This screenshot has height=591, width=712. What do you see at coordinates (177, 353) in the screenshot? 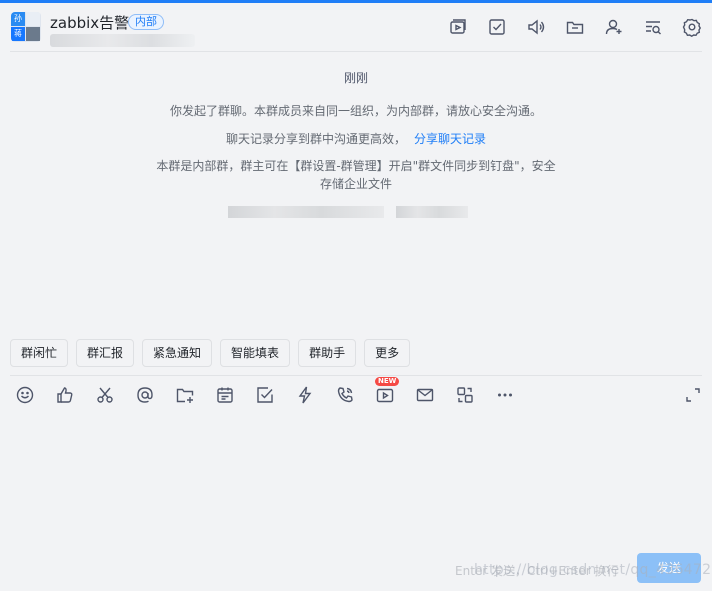
I see `chip-urgent-notice: 紧急通知` at bounding box center [177, 353].